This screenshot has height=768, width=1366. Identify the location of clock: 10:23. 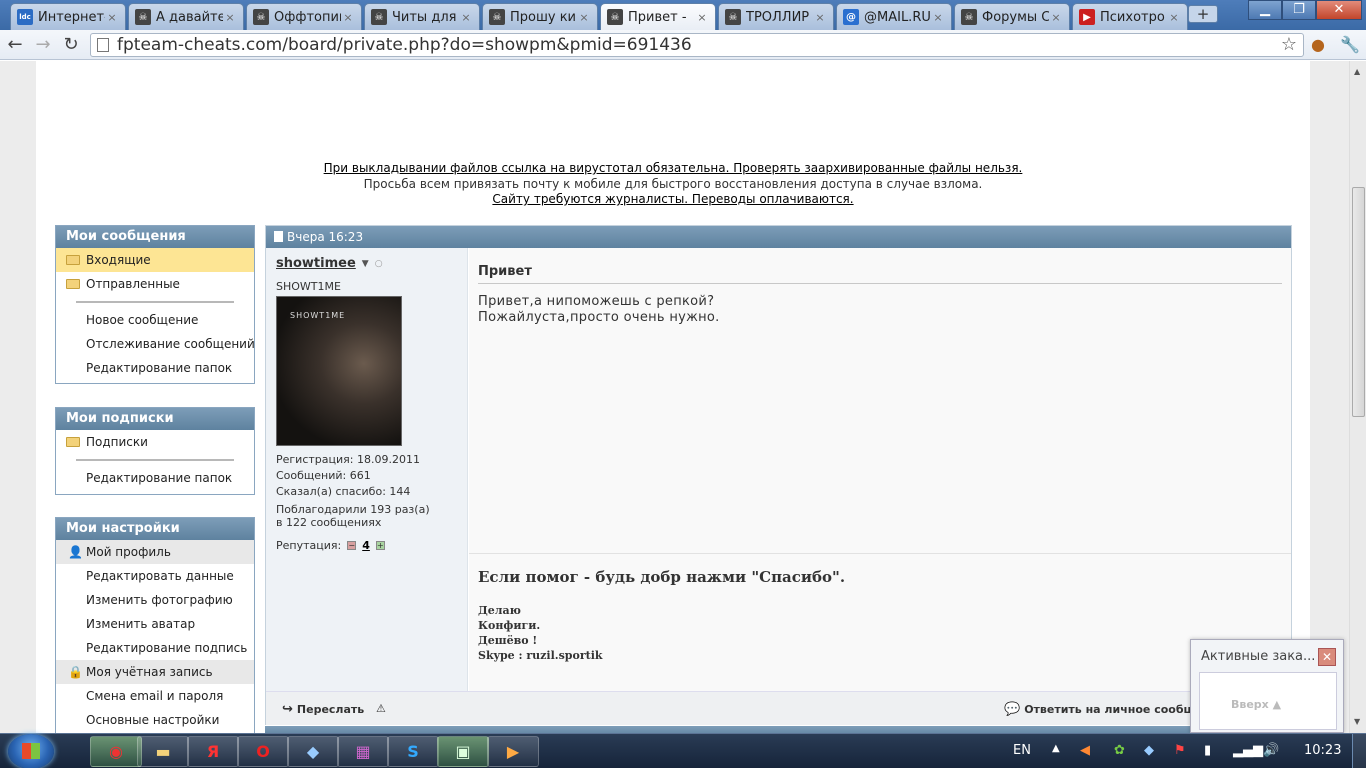
(1322, 750).